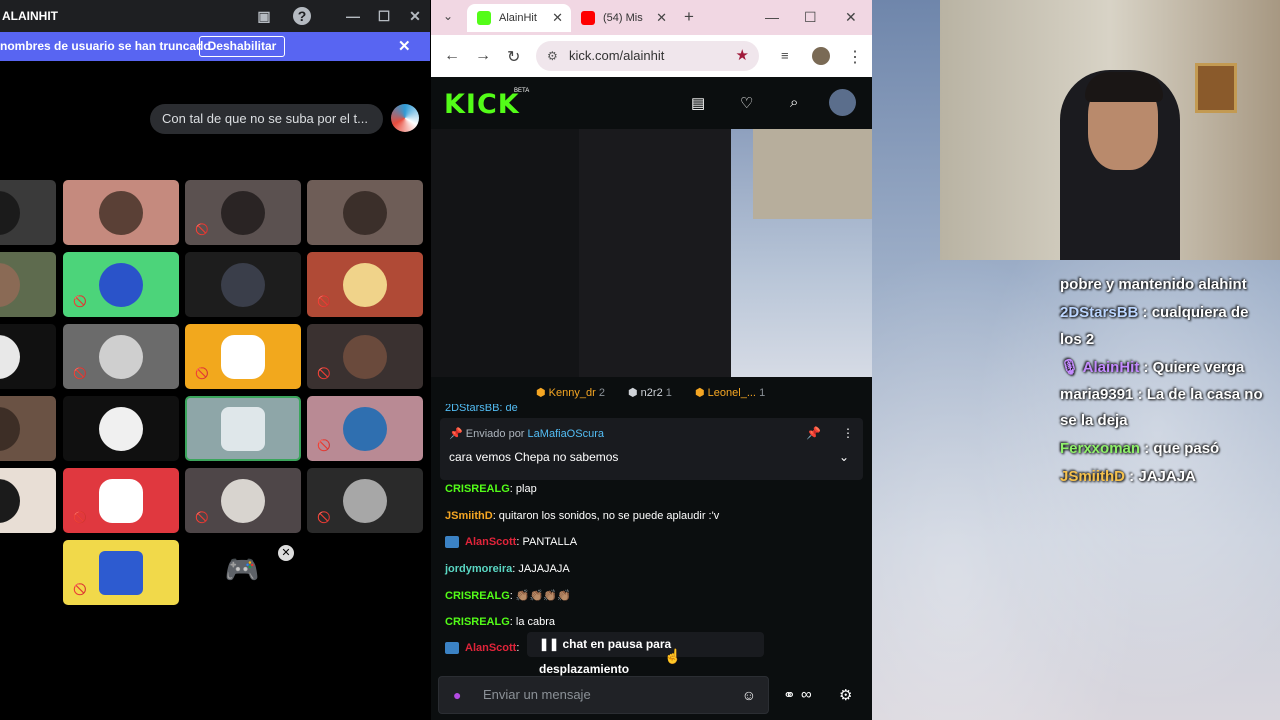 The image size is (1280, 720). Describe the element at coordinates (742, 56) in the screenshot. I see `bookmark-star-icon: ★` at that location.